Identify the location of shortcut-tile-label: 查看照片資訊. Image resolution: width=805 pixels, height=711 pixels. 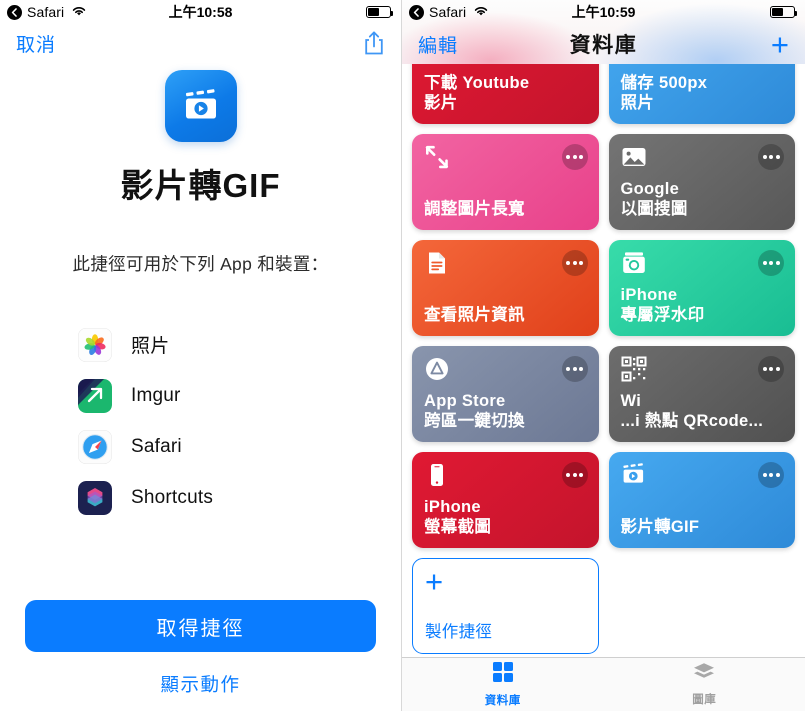
(474, 315).